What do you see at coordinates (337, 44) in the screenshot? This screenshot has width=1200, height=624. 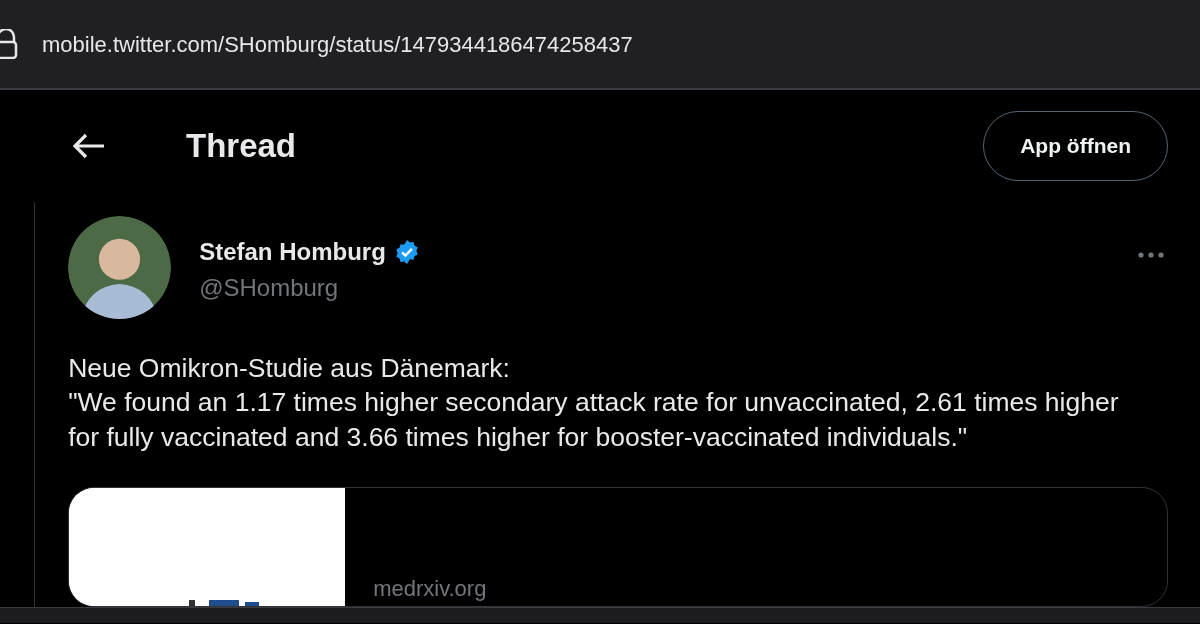 I see `url-text: mobile.twitter.com/SHomburg/status/1479344186474258437` at bounding box center [337, 44].